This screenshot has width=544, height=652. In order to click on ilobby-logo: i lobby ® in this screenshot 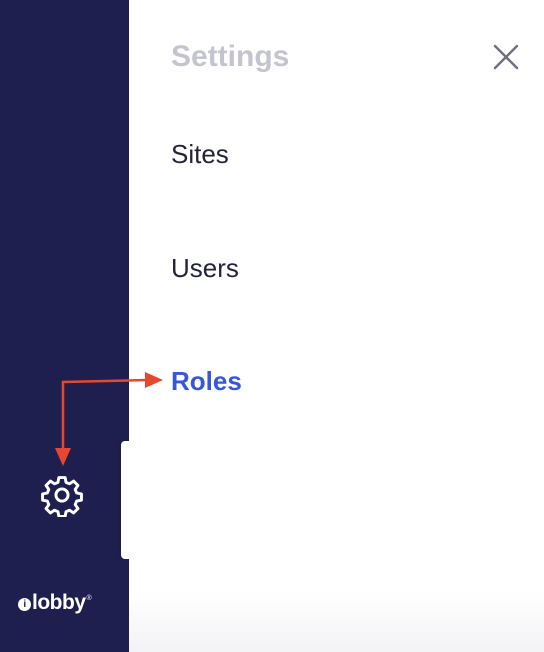, I will do `click(55, 603)`.